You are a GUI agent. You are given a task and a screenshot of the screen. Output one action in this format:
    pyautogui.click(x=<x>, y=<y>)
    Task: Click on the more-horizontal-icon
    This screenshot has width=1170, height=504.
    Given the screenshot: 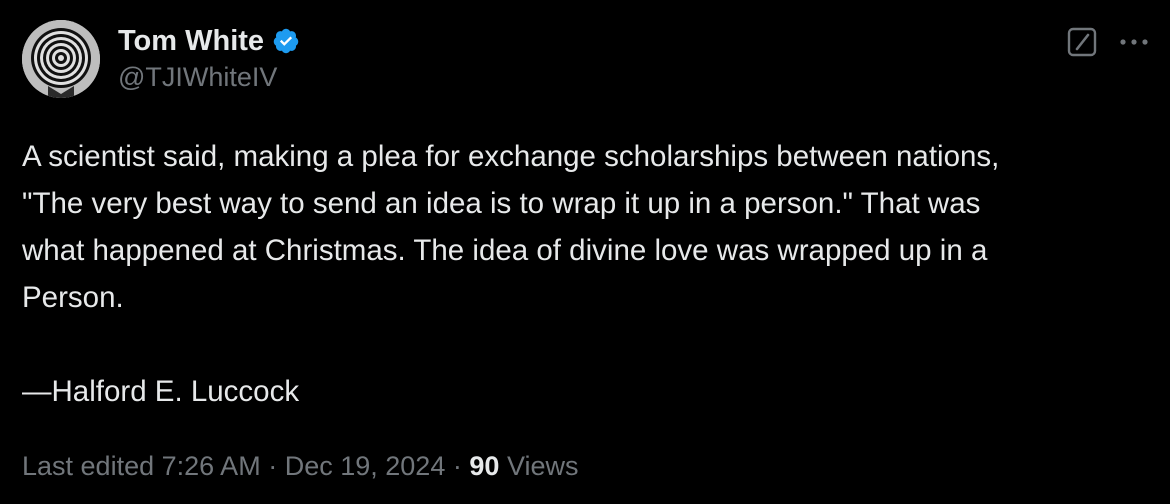 What is the action you would take?
    pyautogui.click(x=1134, y=42)
    